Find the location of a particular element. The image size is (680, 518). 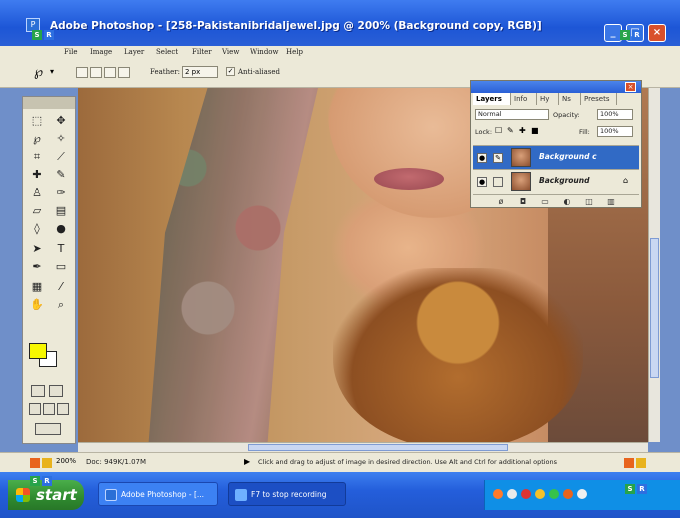

gradient-tool-icon: ▤ is located at coordinates (61, 210).